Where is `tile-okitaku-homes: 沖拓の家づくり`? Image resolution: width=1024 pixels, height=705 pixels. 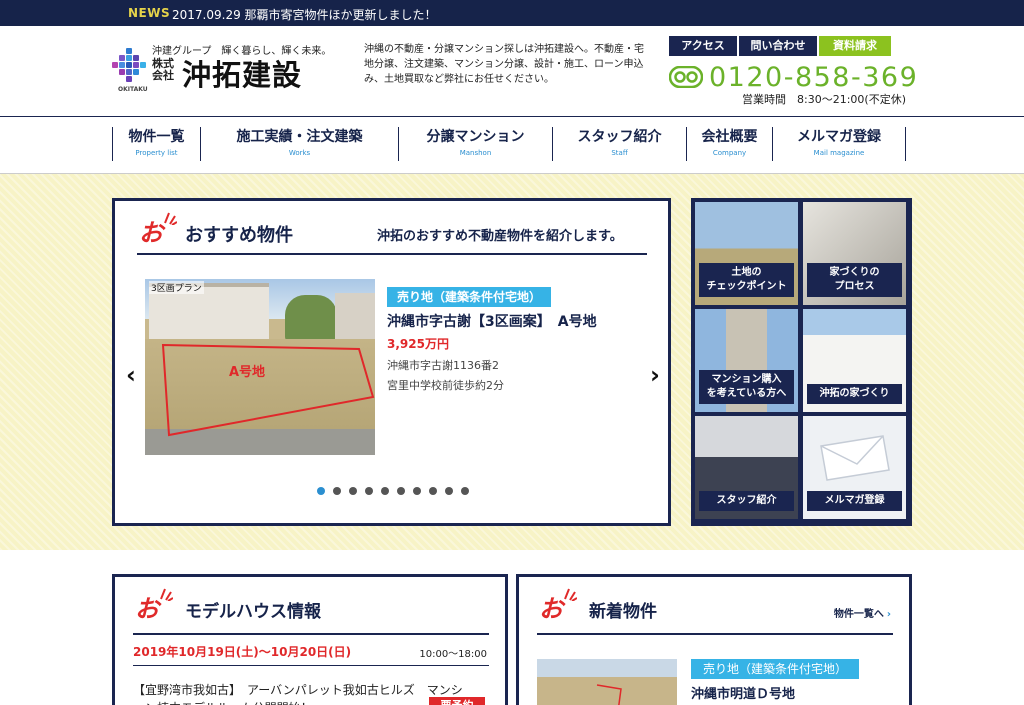
tile-okitaku-homes: 沖拓の家づくり is located at coordinates (854, 360).